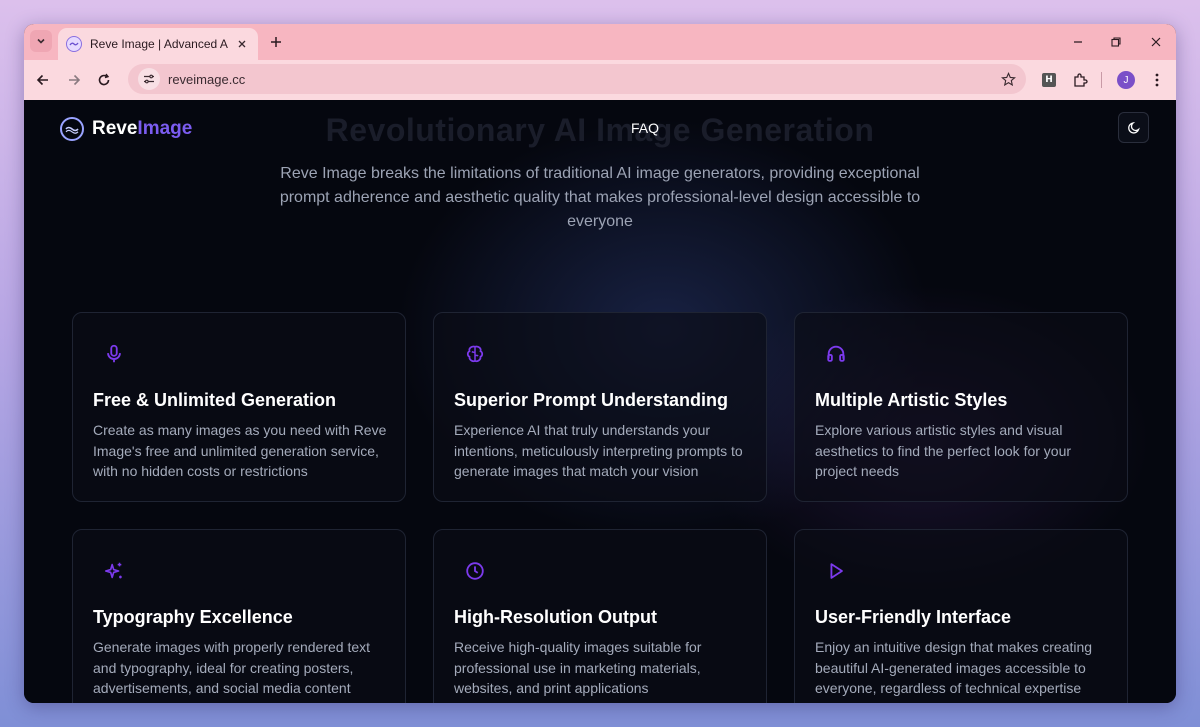 The image size is (1200, 727). I want to click on moon-icon, so click(1133, 127).